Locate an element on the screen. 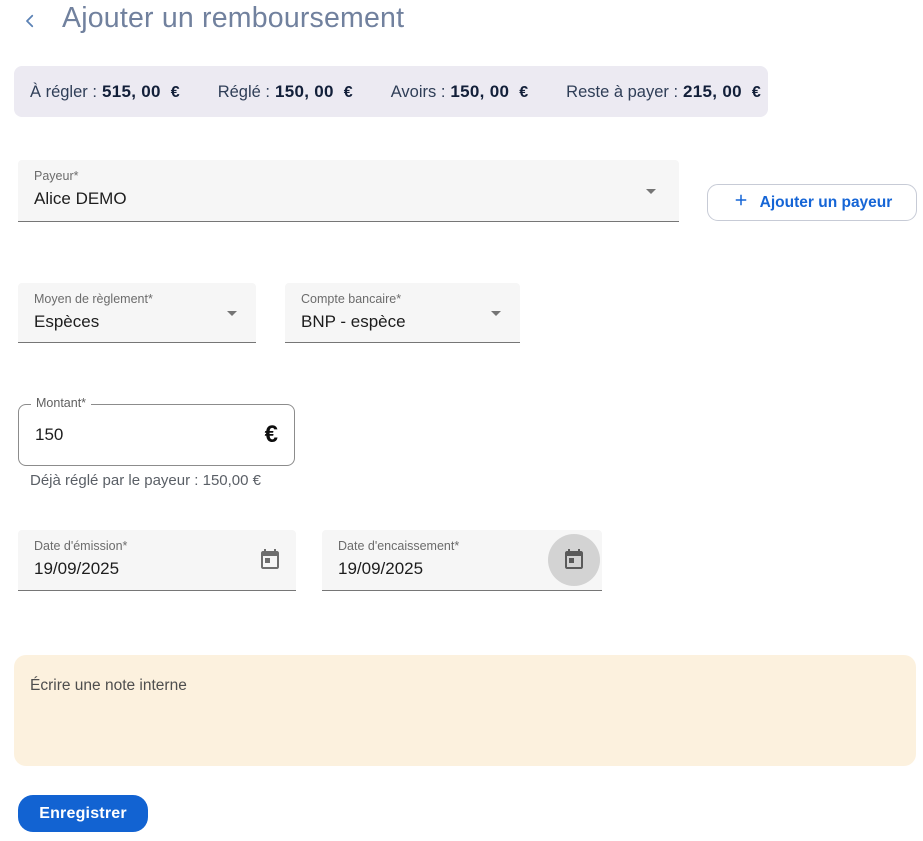 The image size is (923, 841). summary-paid-amount: 150, 00 is located at coordinates (304, 91).